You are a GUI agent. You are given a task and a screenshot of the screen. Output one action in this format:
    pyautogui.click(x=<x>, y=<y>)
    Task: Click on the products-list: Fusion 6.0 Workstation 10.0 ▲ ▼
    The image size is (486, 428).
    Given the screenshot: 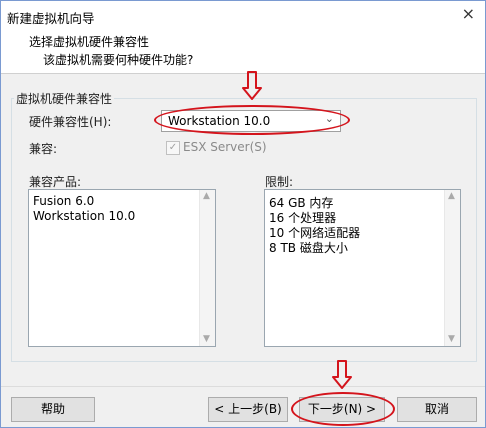 What is the action you would take?
    pyautogui.click(x=122, y=268)
    